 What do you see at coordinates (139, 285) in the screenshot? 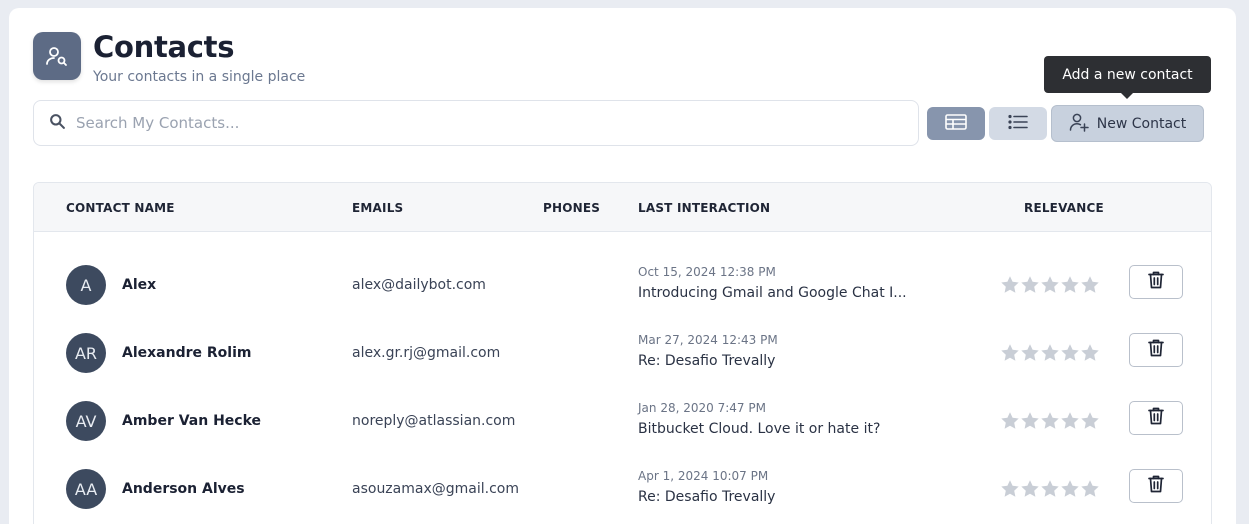
I see `contact-name: Alex` at bounding box center [139, 285].